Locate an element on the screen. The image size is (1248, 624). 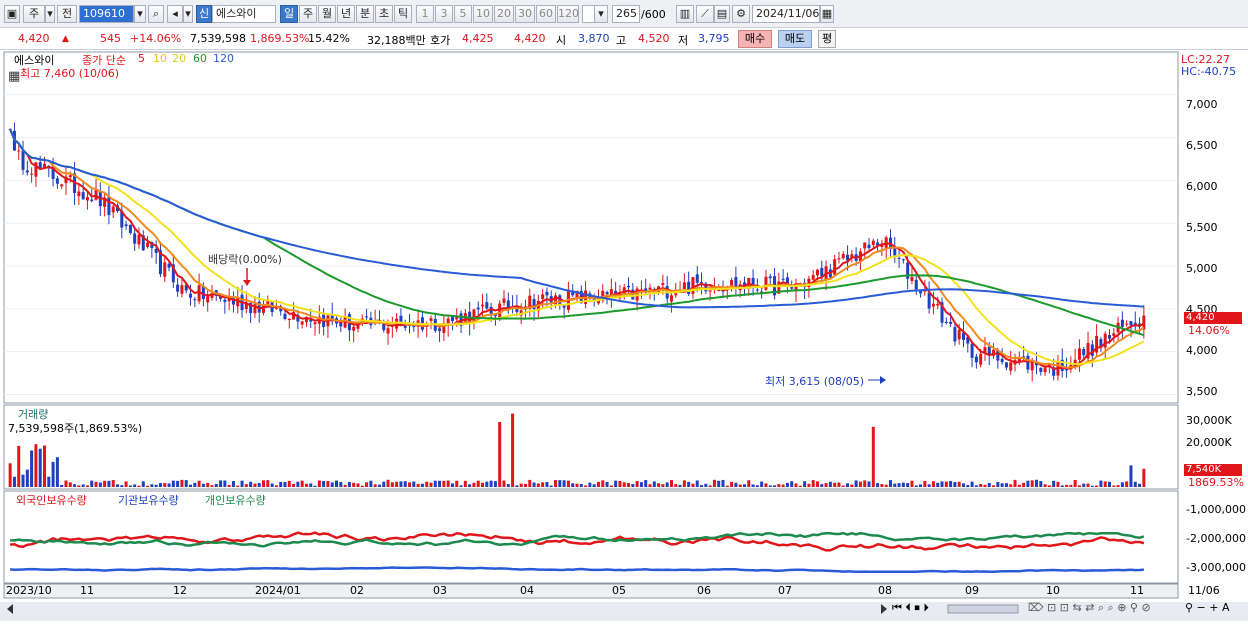
speaker-icon: ◂ is located at coordinates (175, 14).